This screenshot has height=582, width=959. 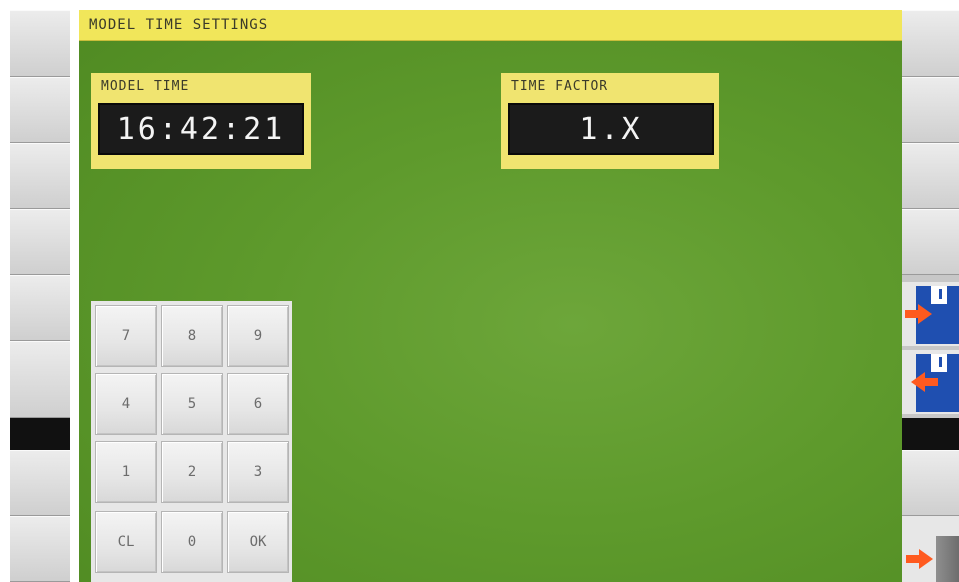 What do you see at coordinates (126, 542) in the screenshot?
I see `key-clear: CL` at bounding box center [126, 542].